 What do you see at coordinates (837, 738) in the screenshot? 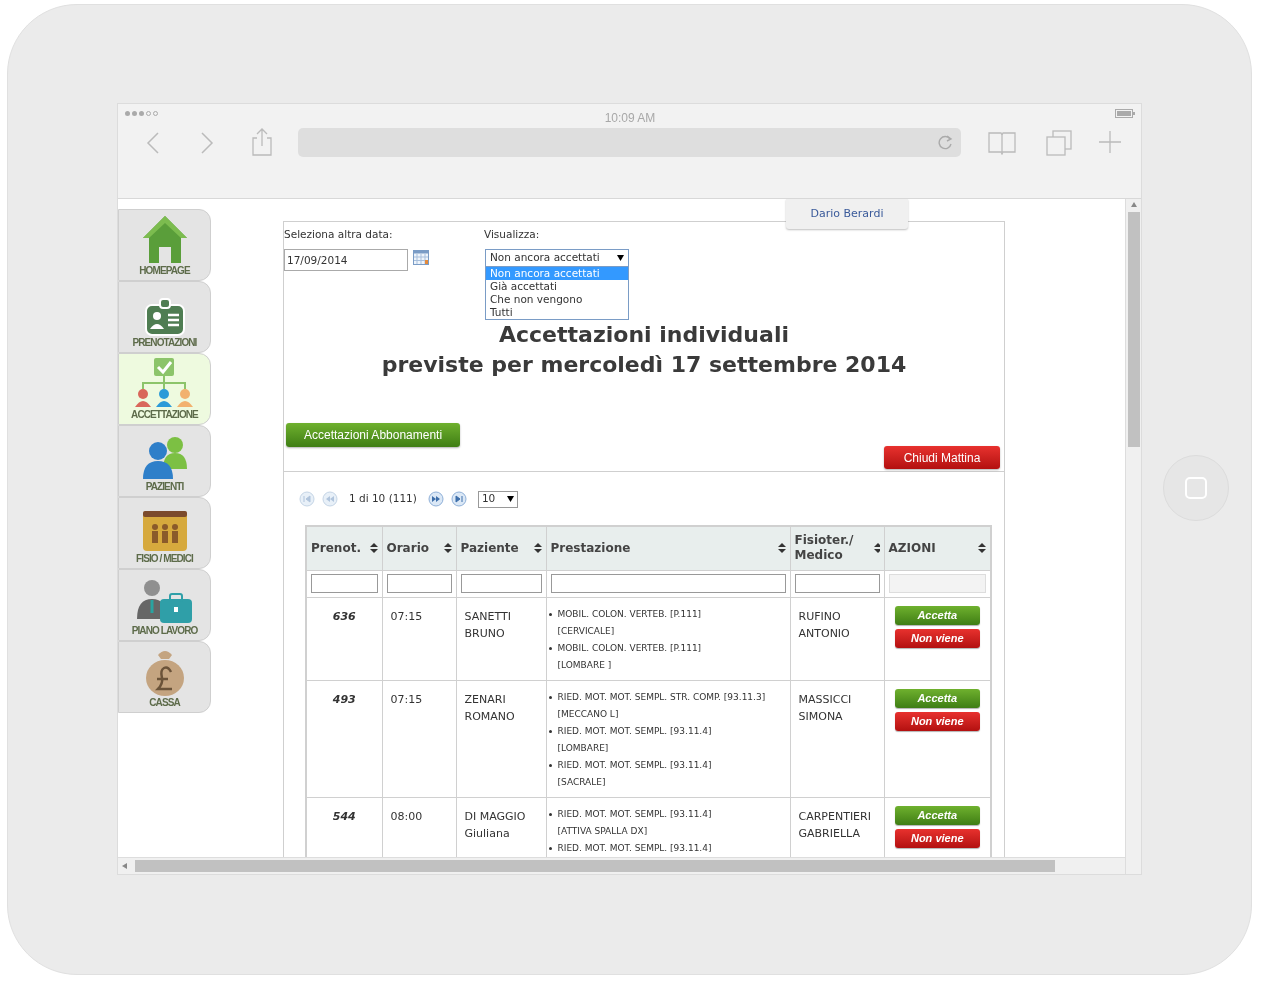
I see `table-cell: MASSICCI SIMONA` at bounding box center [837, 738].